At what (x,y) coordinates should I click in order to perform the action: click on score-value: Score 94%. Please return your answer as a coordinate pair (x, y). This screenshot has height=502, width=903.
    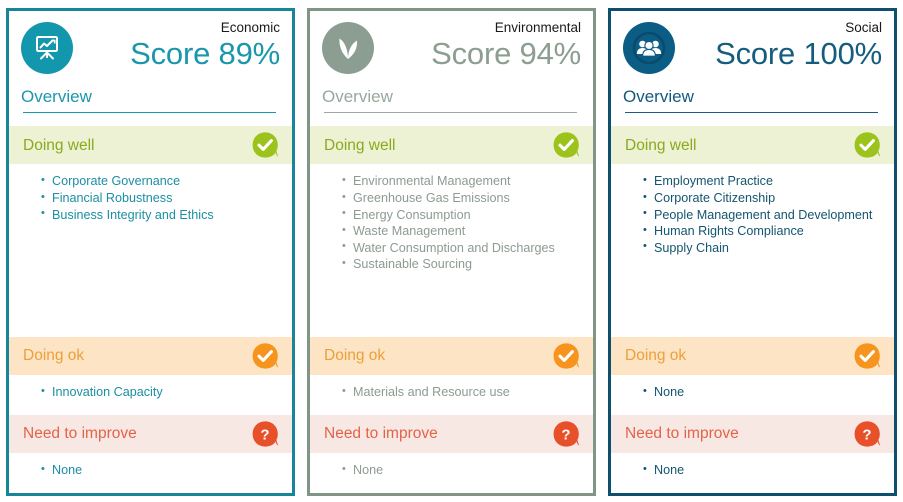
    Looking at the image, I should click on (506, 53).